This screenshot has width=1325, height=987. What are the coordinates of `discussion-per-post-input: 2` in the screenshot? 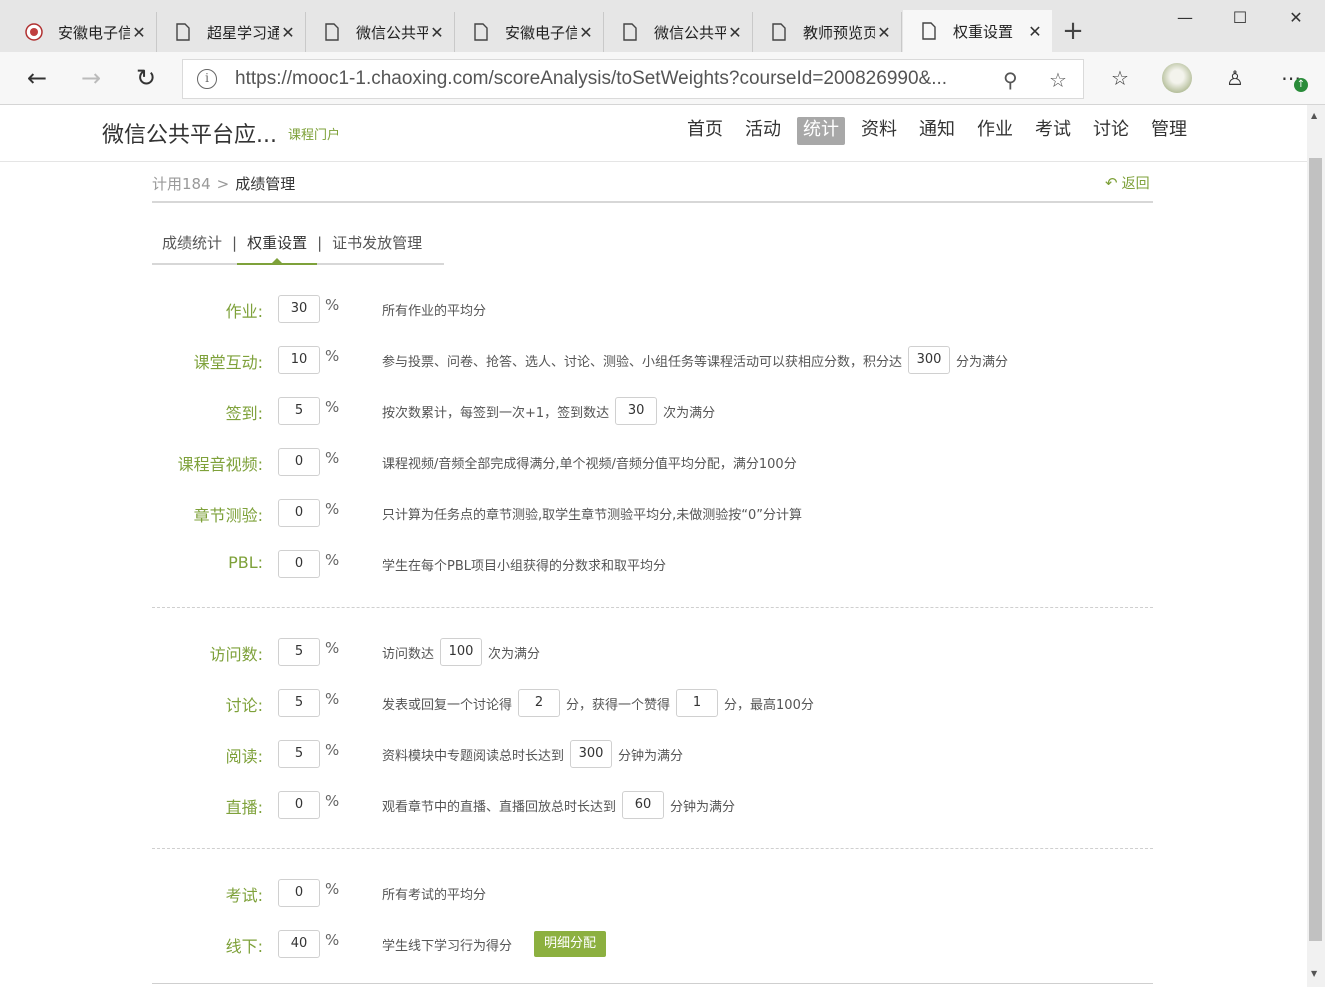 It's located at (539, 703).